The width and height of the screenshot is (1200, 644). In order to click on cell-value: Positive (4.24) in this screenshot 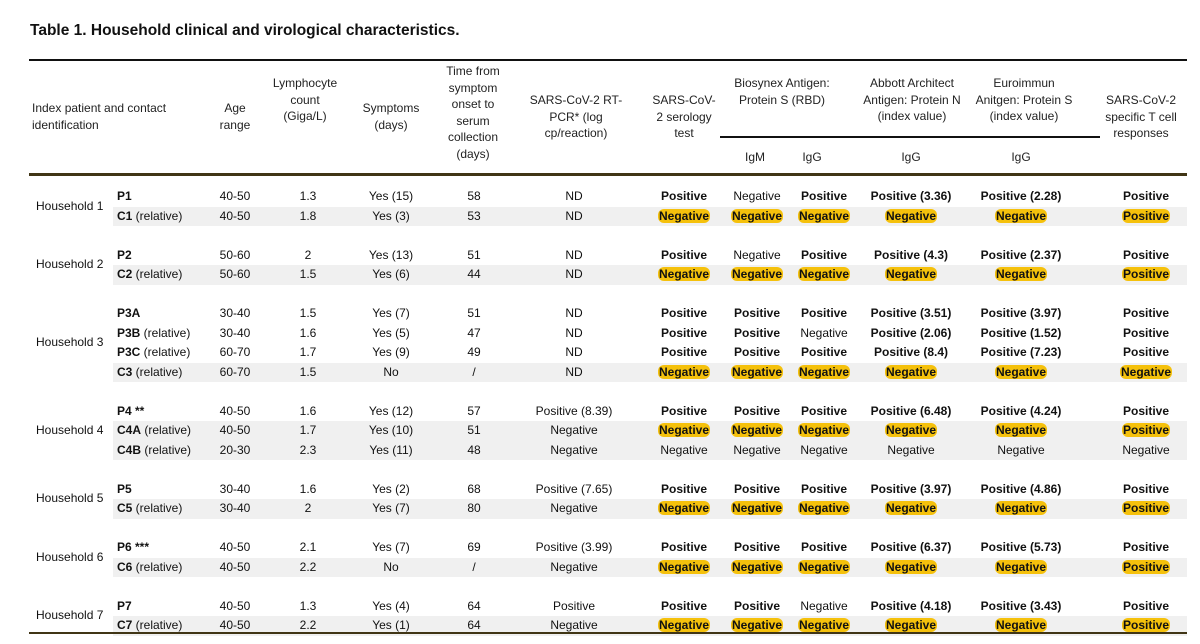, I will do `click(1021, 410)`.